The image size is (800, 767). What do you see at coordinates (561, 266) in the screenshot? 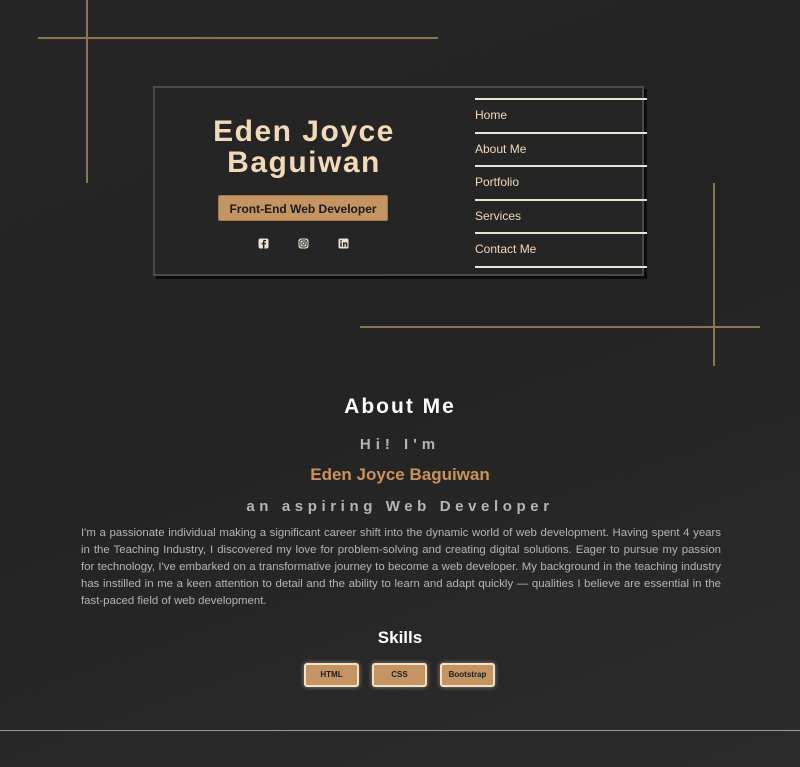
I see `nav-divider` at bounding box center [561, 266].